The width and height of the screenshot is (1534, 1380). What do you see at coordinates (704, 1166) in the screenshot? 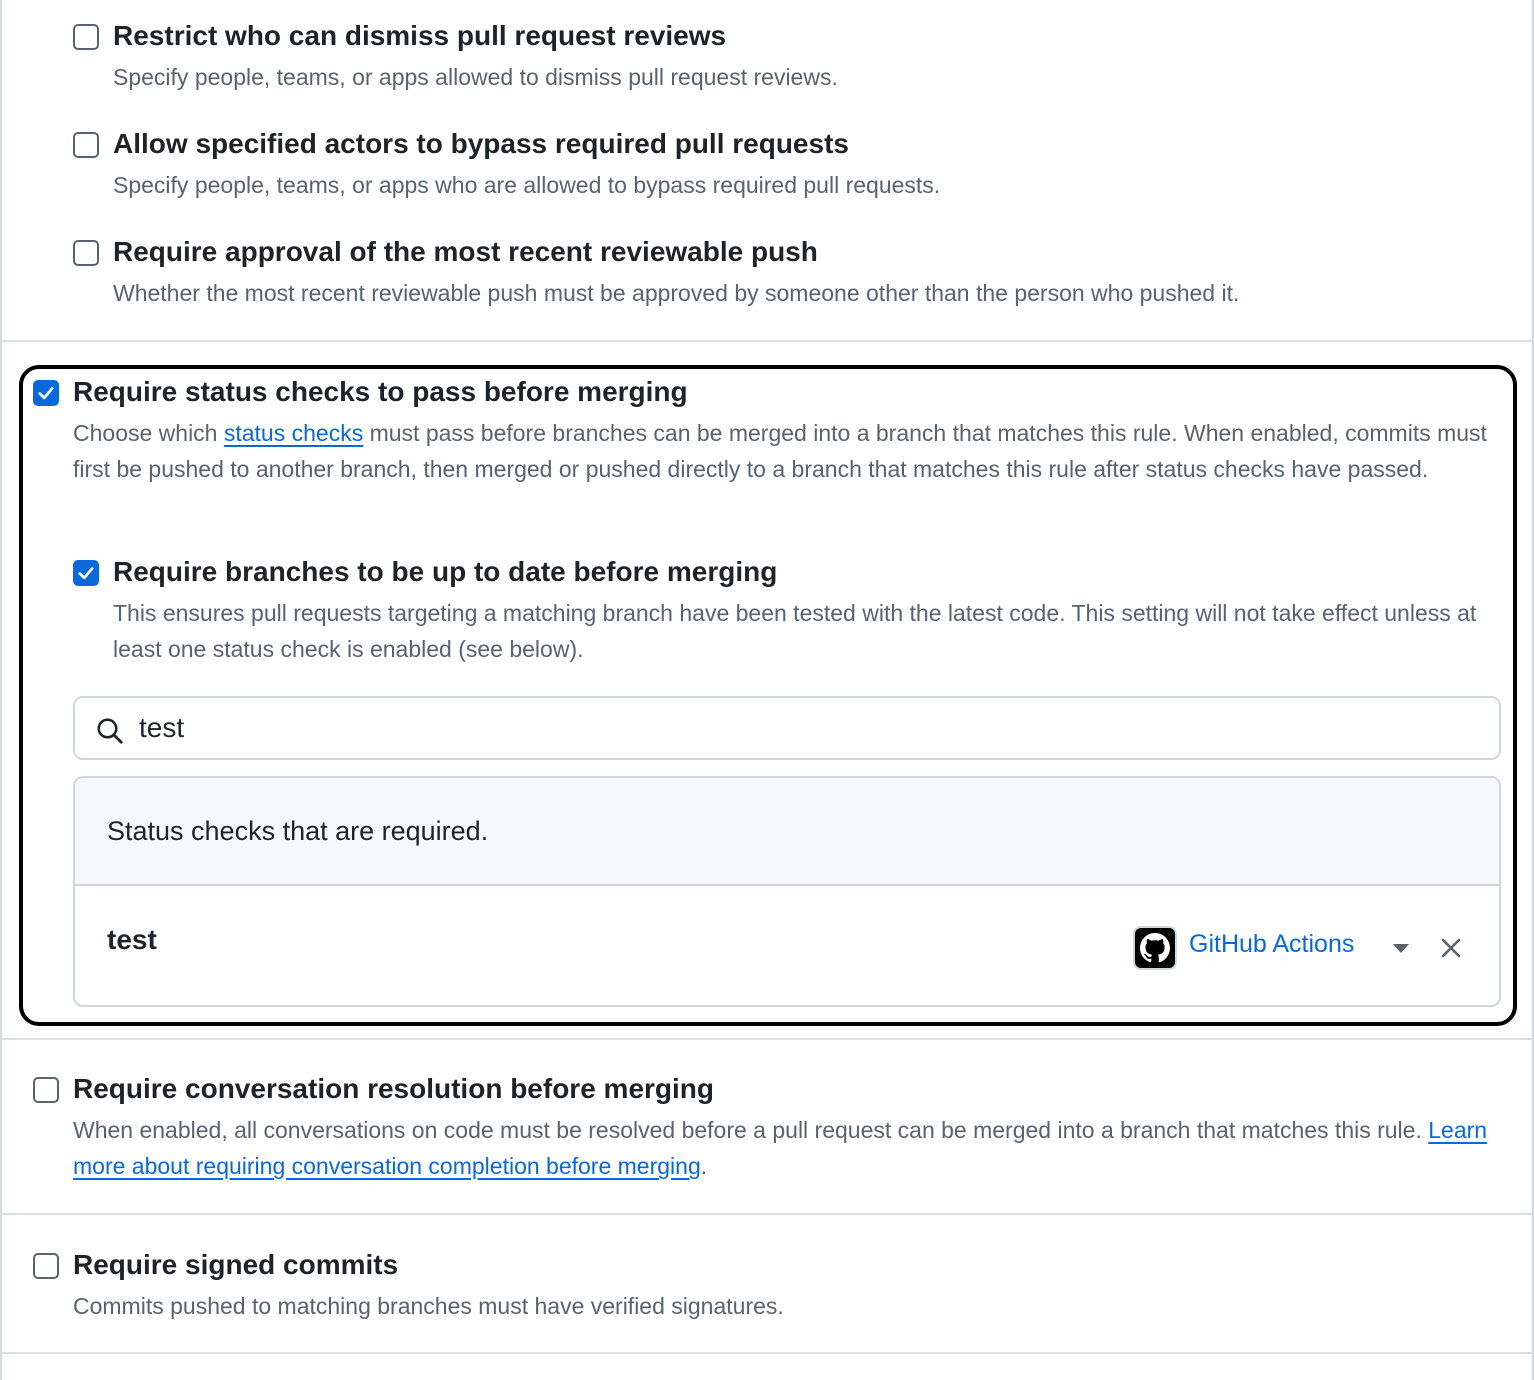
I see `conversation-desc-text-cont: .` at bounding box center [704, 1166].